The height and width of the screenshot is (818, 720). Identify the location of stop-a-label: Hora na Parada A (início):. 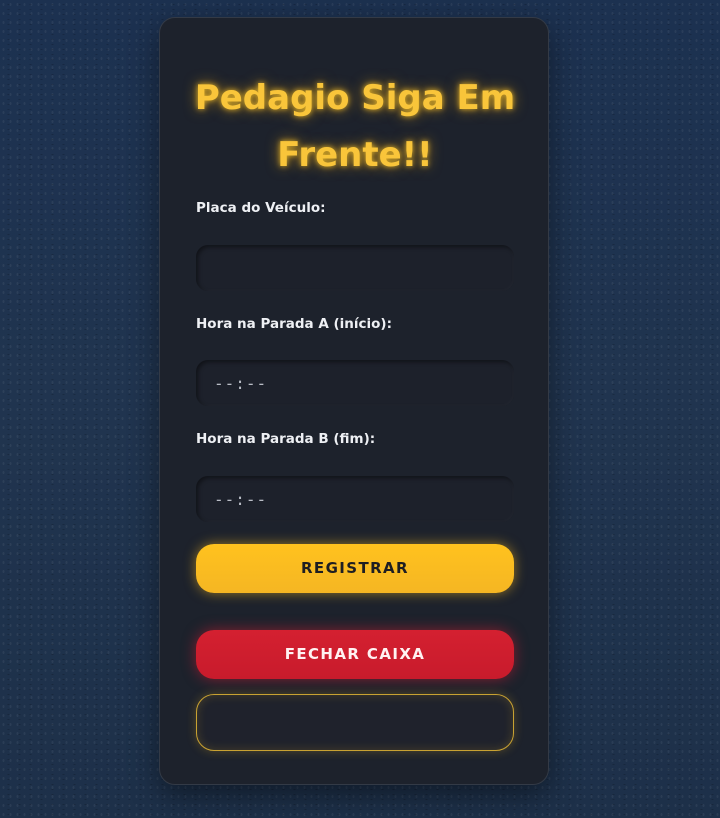
(294, 324).